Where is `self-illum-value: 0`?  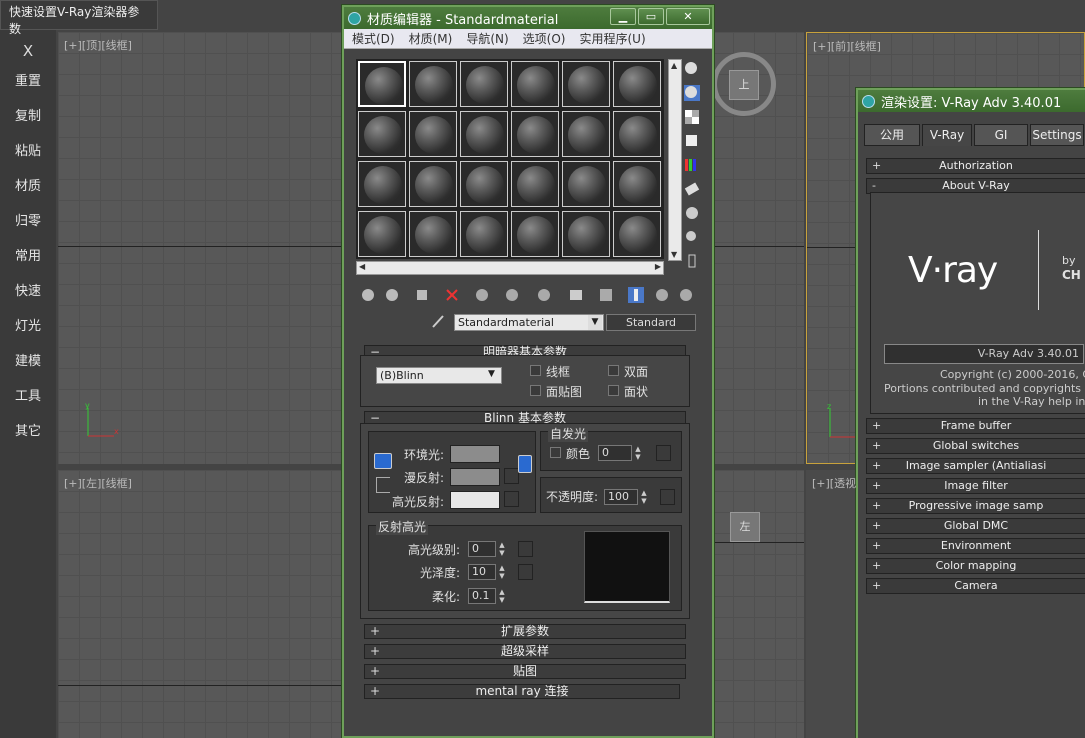
self-illum-value: 0 is located at coordinates (615, 453).